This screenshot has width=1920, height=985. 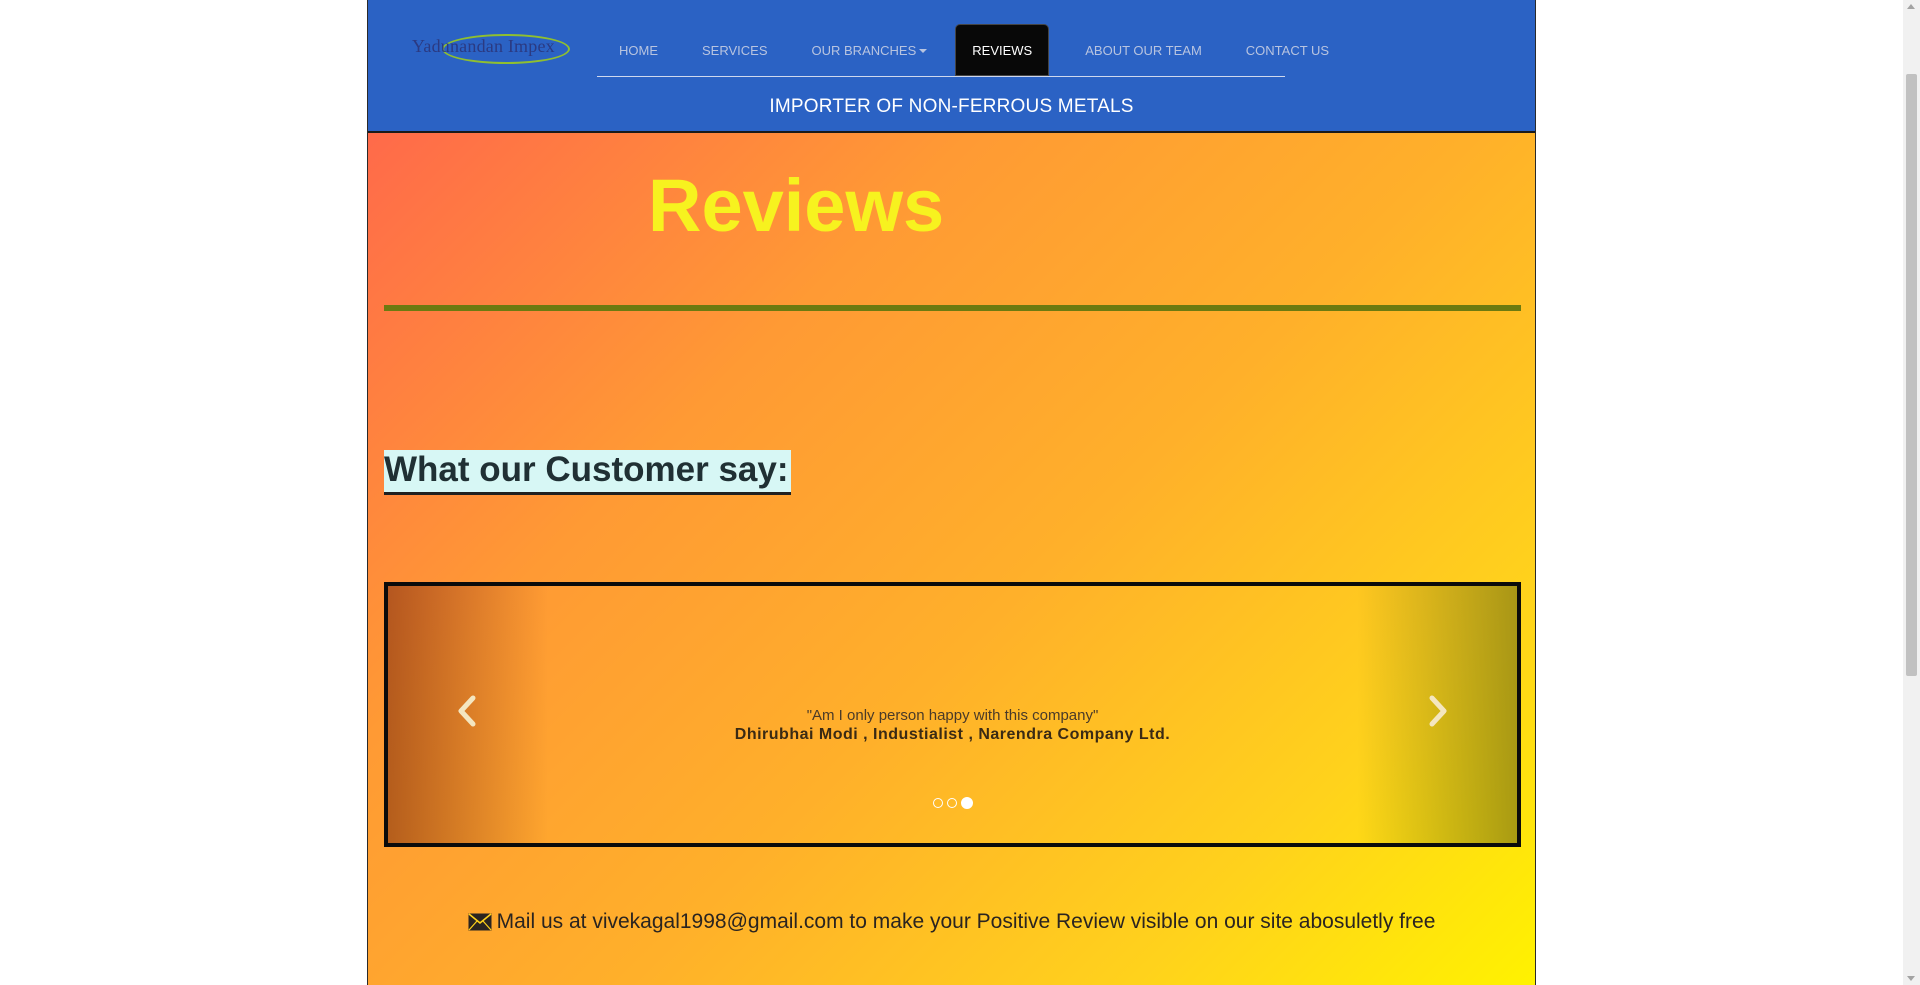 I want to click on section-divider, so click(x=952, y=308).